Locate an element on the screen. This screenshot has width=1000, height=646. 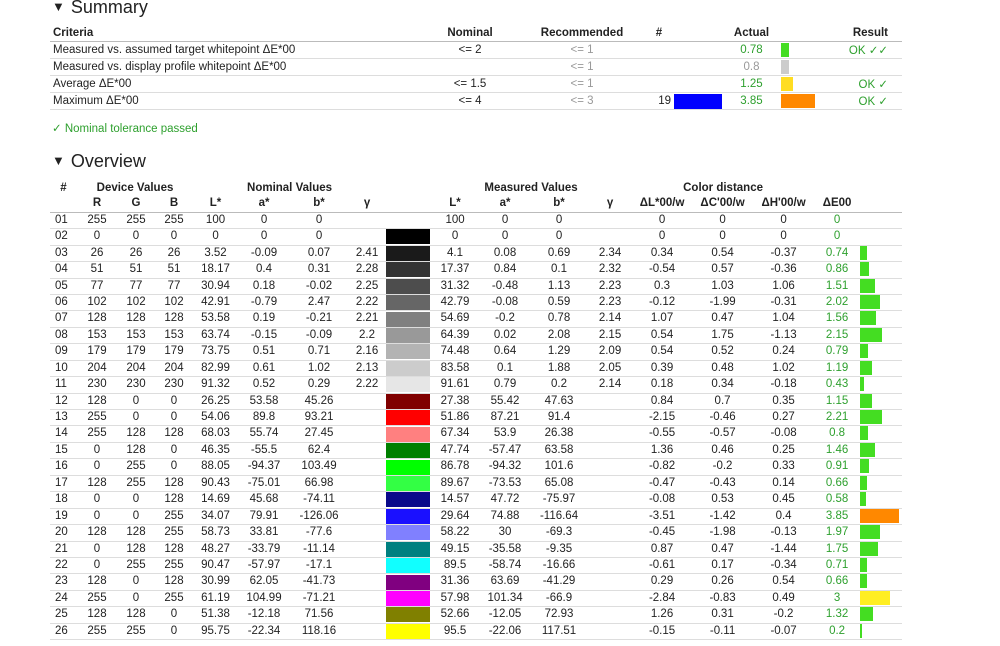
nominal-l: 88.05 is located at coordinates (216, 467).